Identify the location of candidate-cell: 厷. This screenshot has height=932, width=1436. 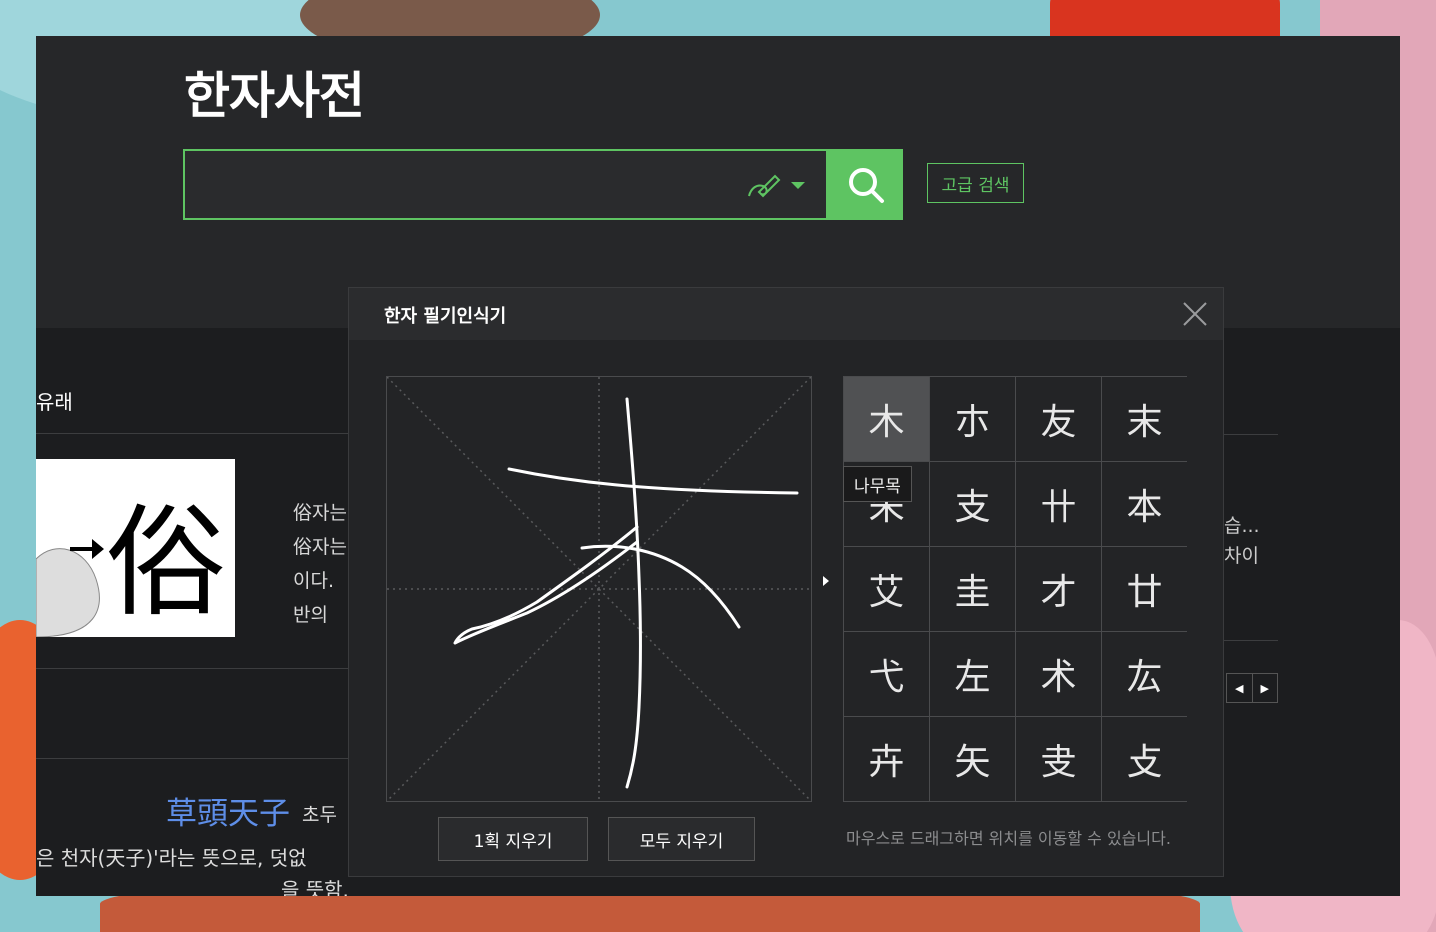
(1144, 674).